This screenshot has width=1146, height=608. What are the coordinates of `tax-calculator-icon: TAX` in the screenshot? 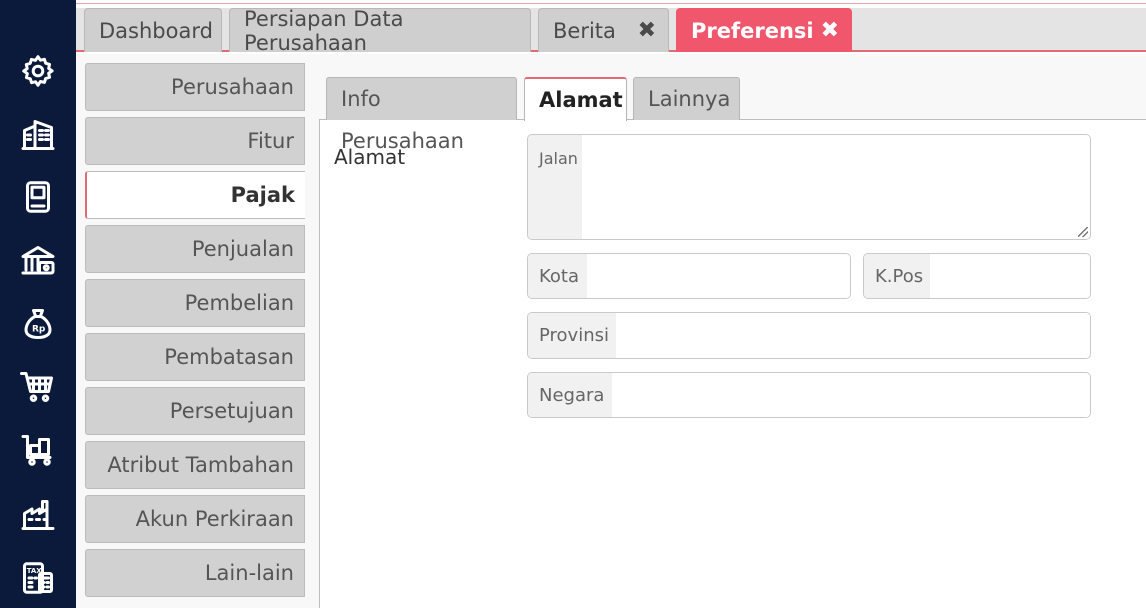 It's located at (38, 578).